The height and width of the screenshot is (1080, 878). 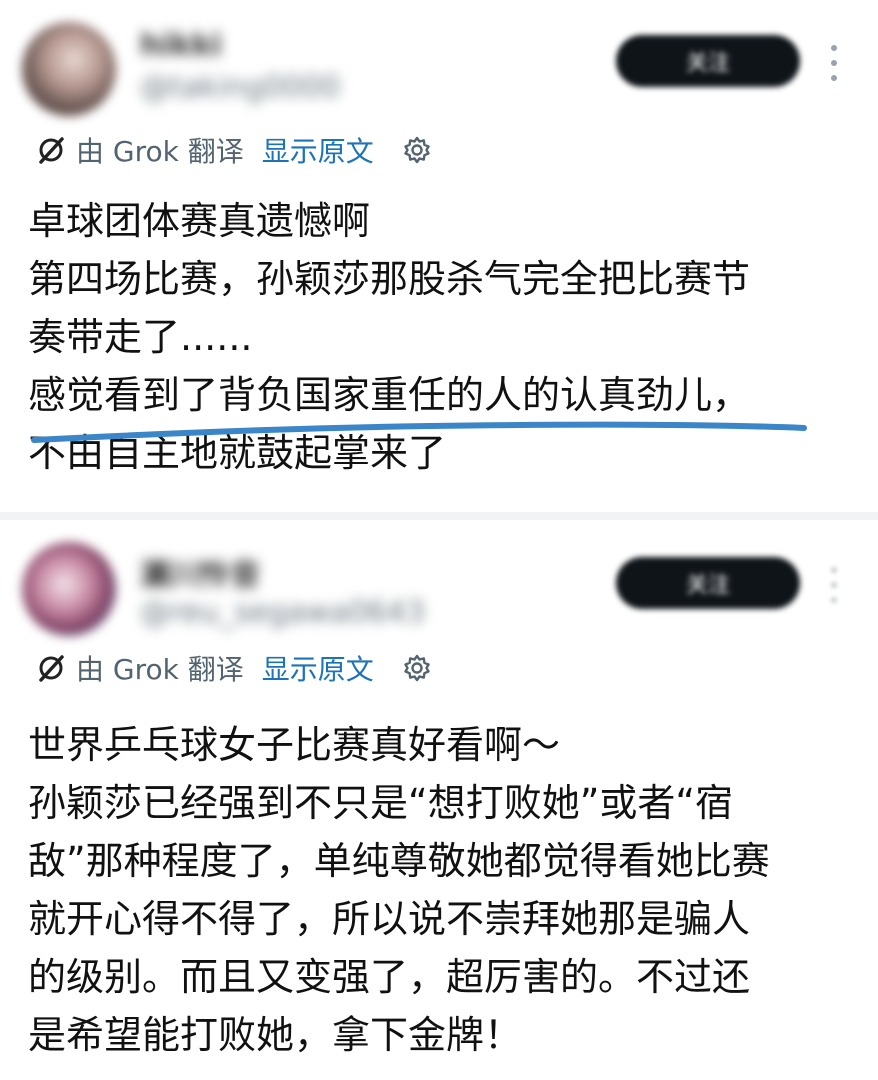 What do you see at coordinates (200, 572) in the screenshot?
I see `display-name: 瀬川怜音` at bounding box center [200, 572].